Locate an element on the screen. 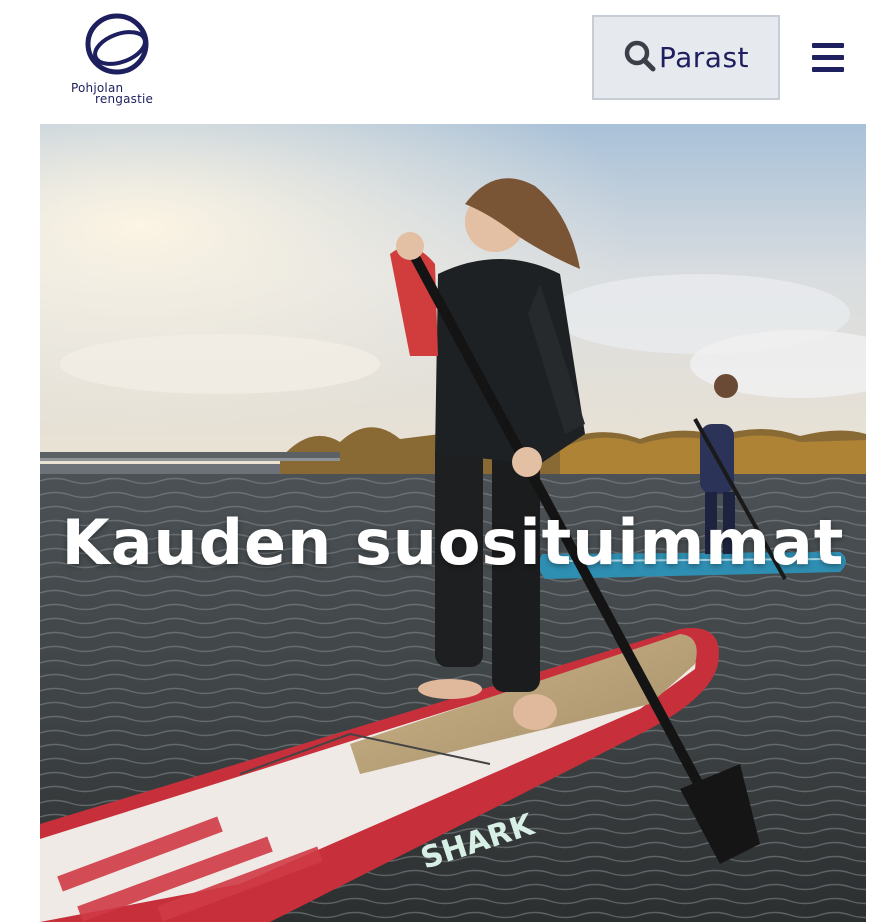 This screenshot has width=892, height=922. site-logo: Pohjolan rengastie is located at coordinates (118, 60).